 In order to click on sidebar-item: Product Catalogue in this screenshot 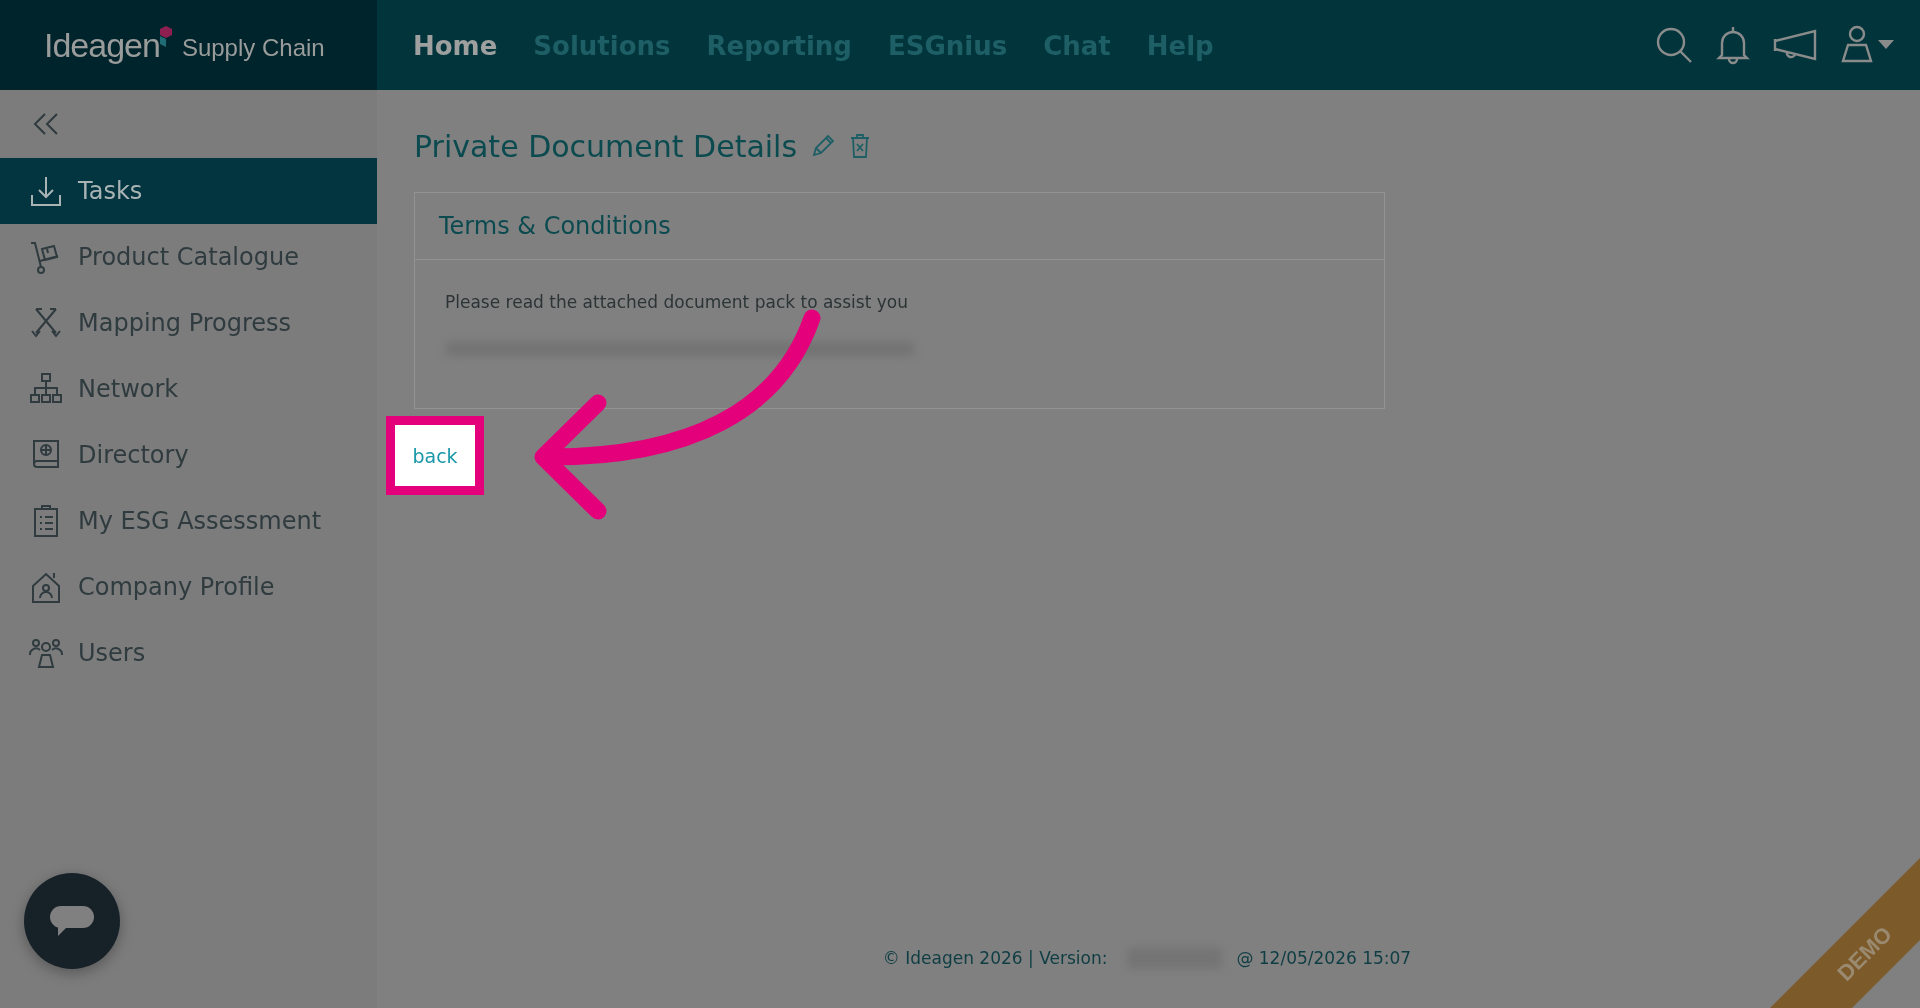, I will do `click(188, 257)`.